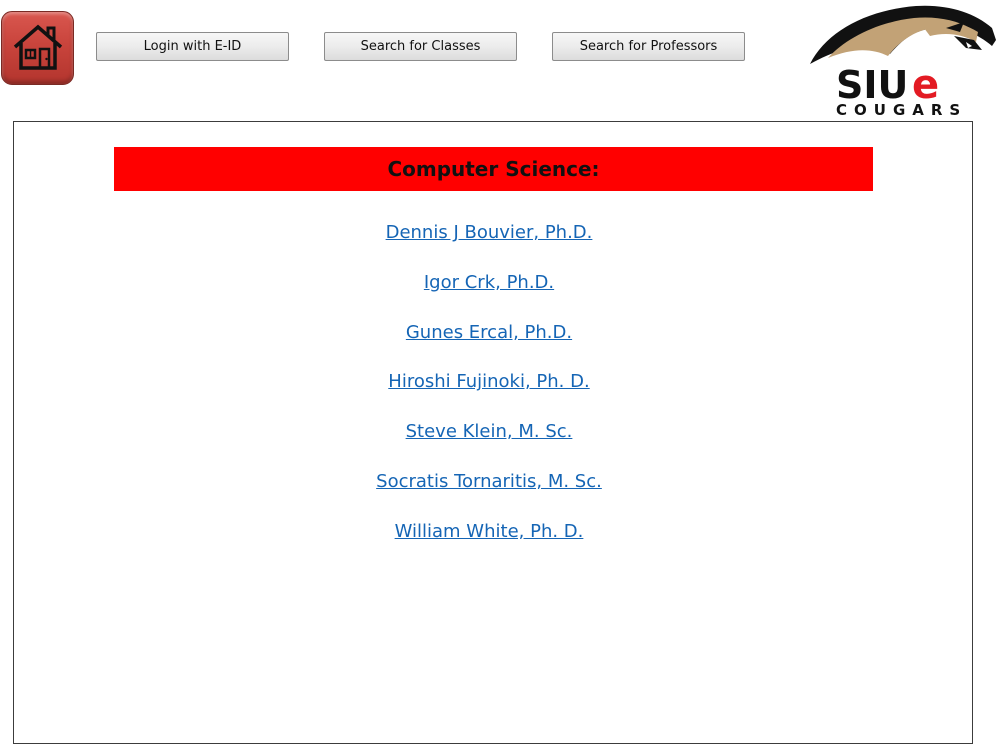  I want to click on professor-link-ercal: Gunes Ercal, Ph.D., so click(489, 332).